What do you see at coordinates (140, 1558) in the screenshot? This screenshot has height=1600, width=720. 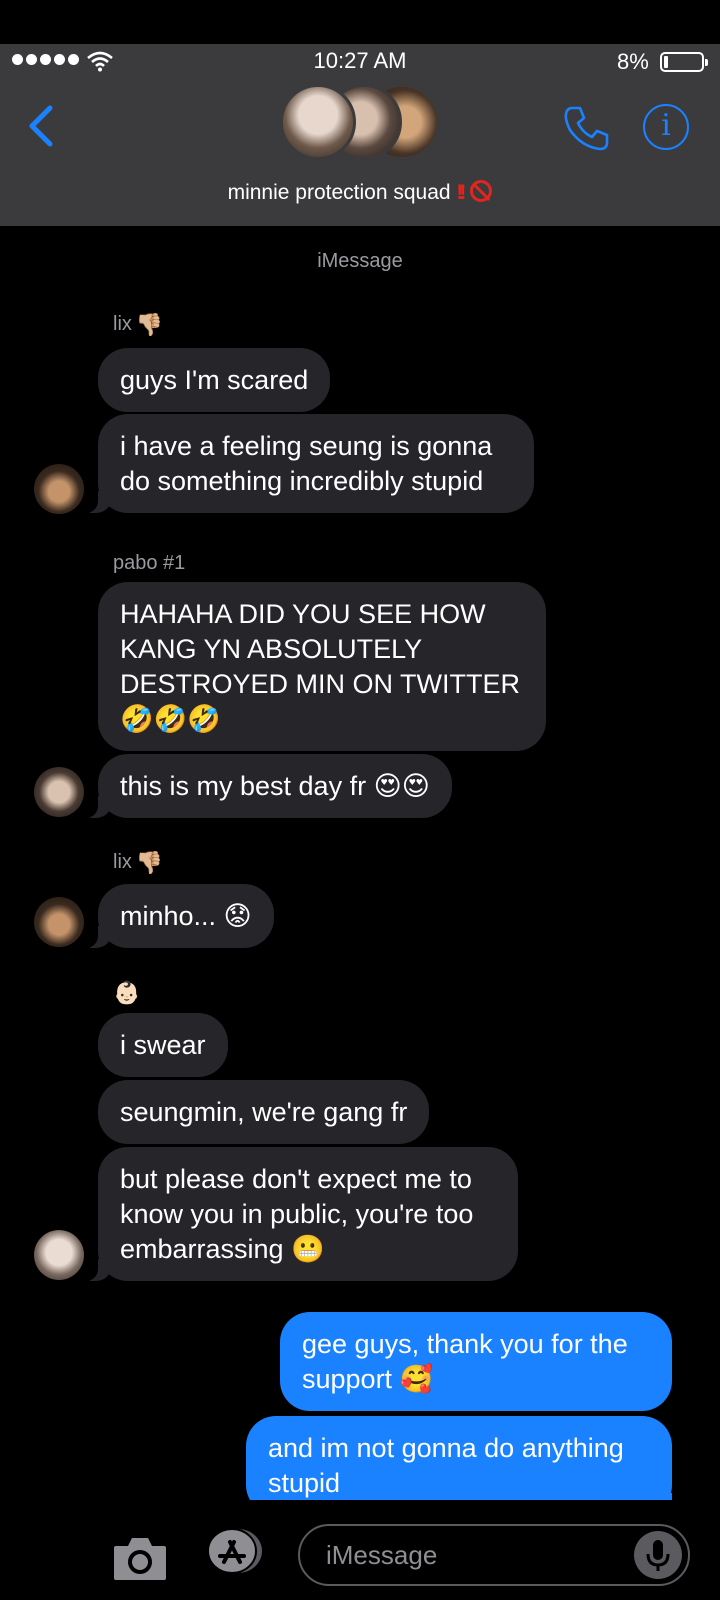 I see `camera-icon` at bounding box center [140, 1558].